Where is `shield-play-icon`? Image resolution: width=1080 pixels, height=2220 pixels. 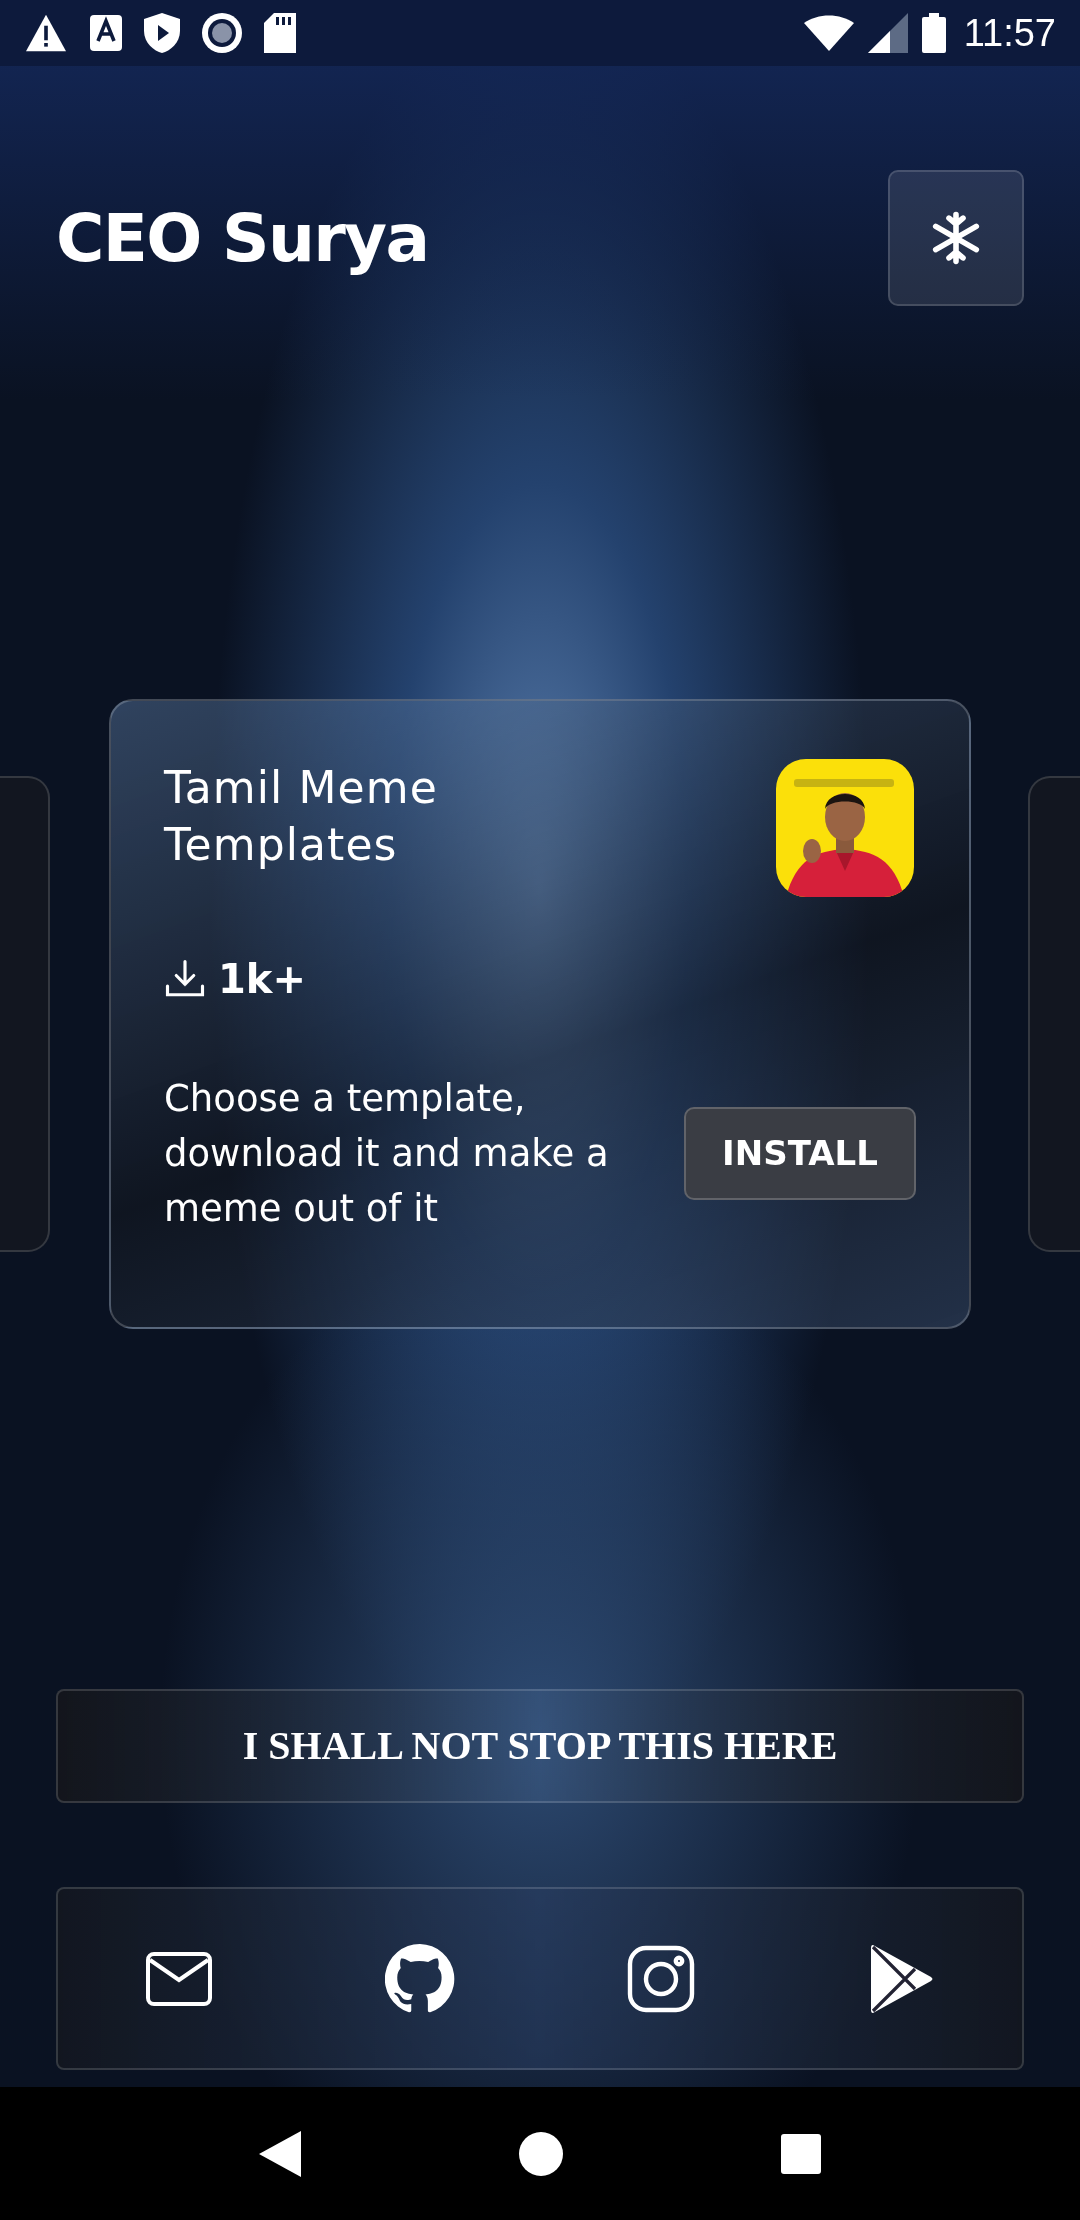 shield-play-icon is located at coordinates (162, 33).